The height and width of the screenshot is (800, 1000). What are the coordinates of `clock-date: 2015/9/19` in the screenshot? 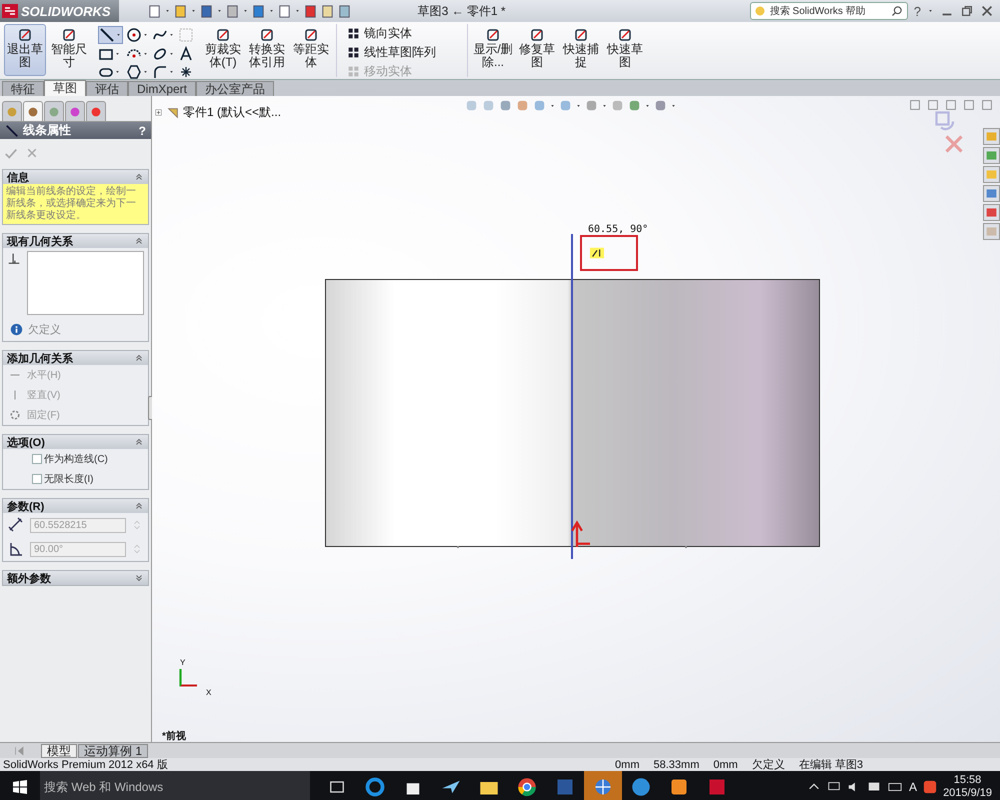 It's located at (967, 793).